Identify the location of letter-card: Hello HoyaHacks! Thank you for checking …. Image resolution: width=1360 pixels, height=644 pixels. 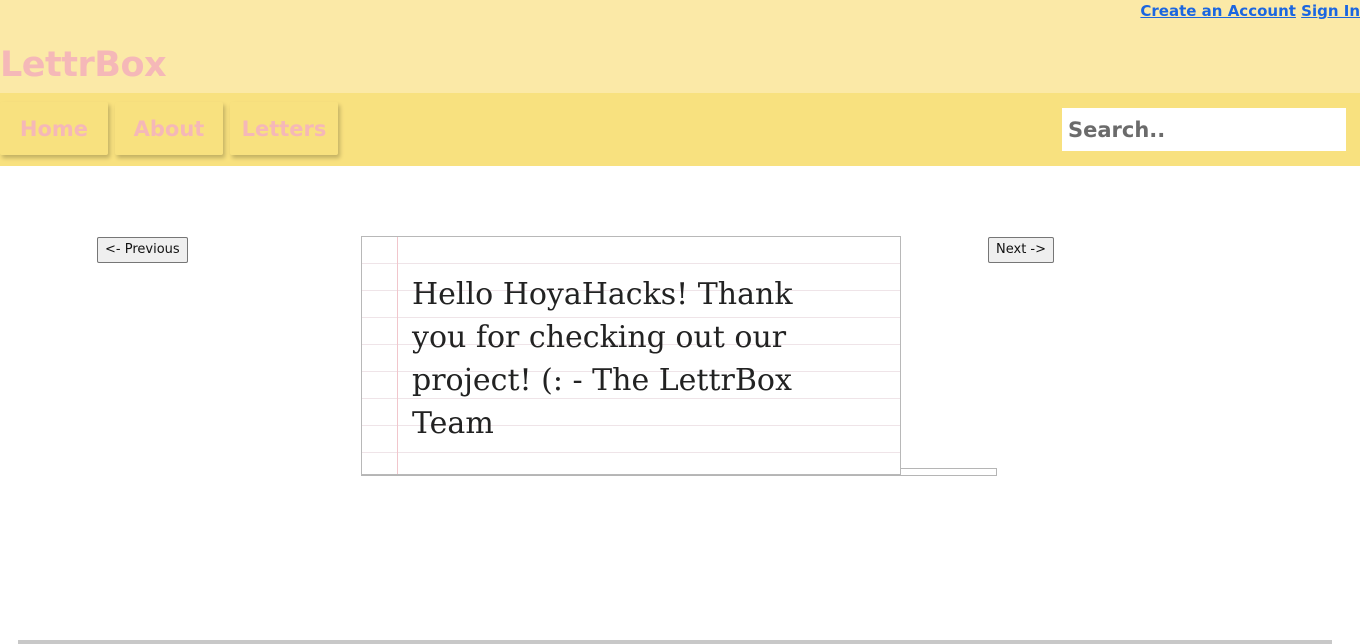
(631, 355).